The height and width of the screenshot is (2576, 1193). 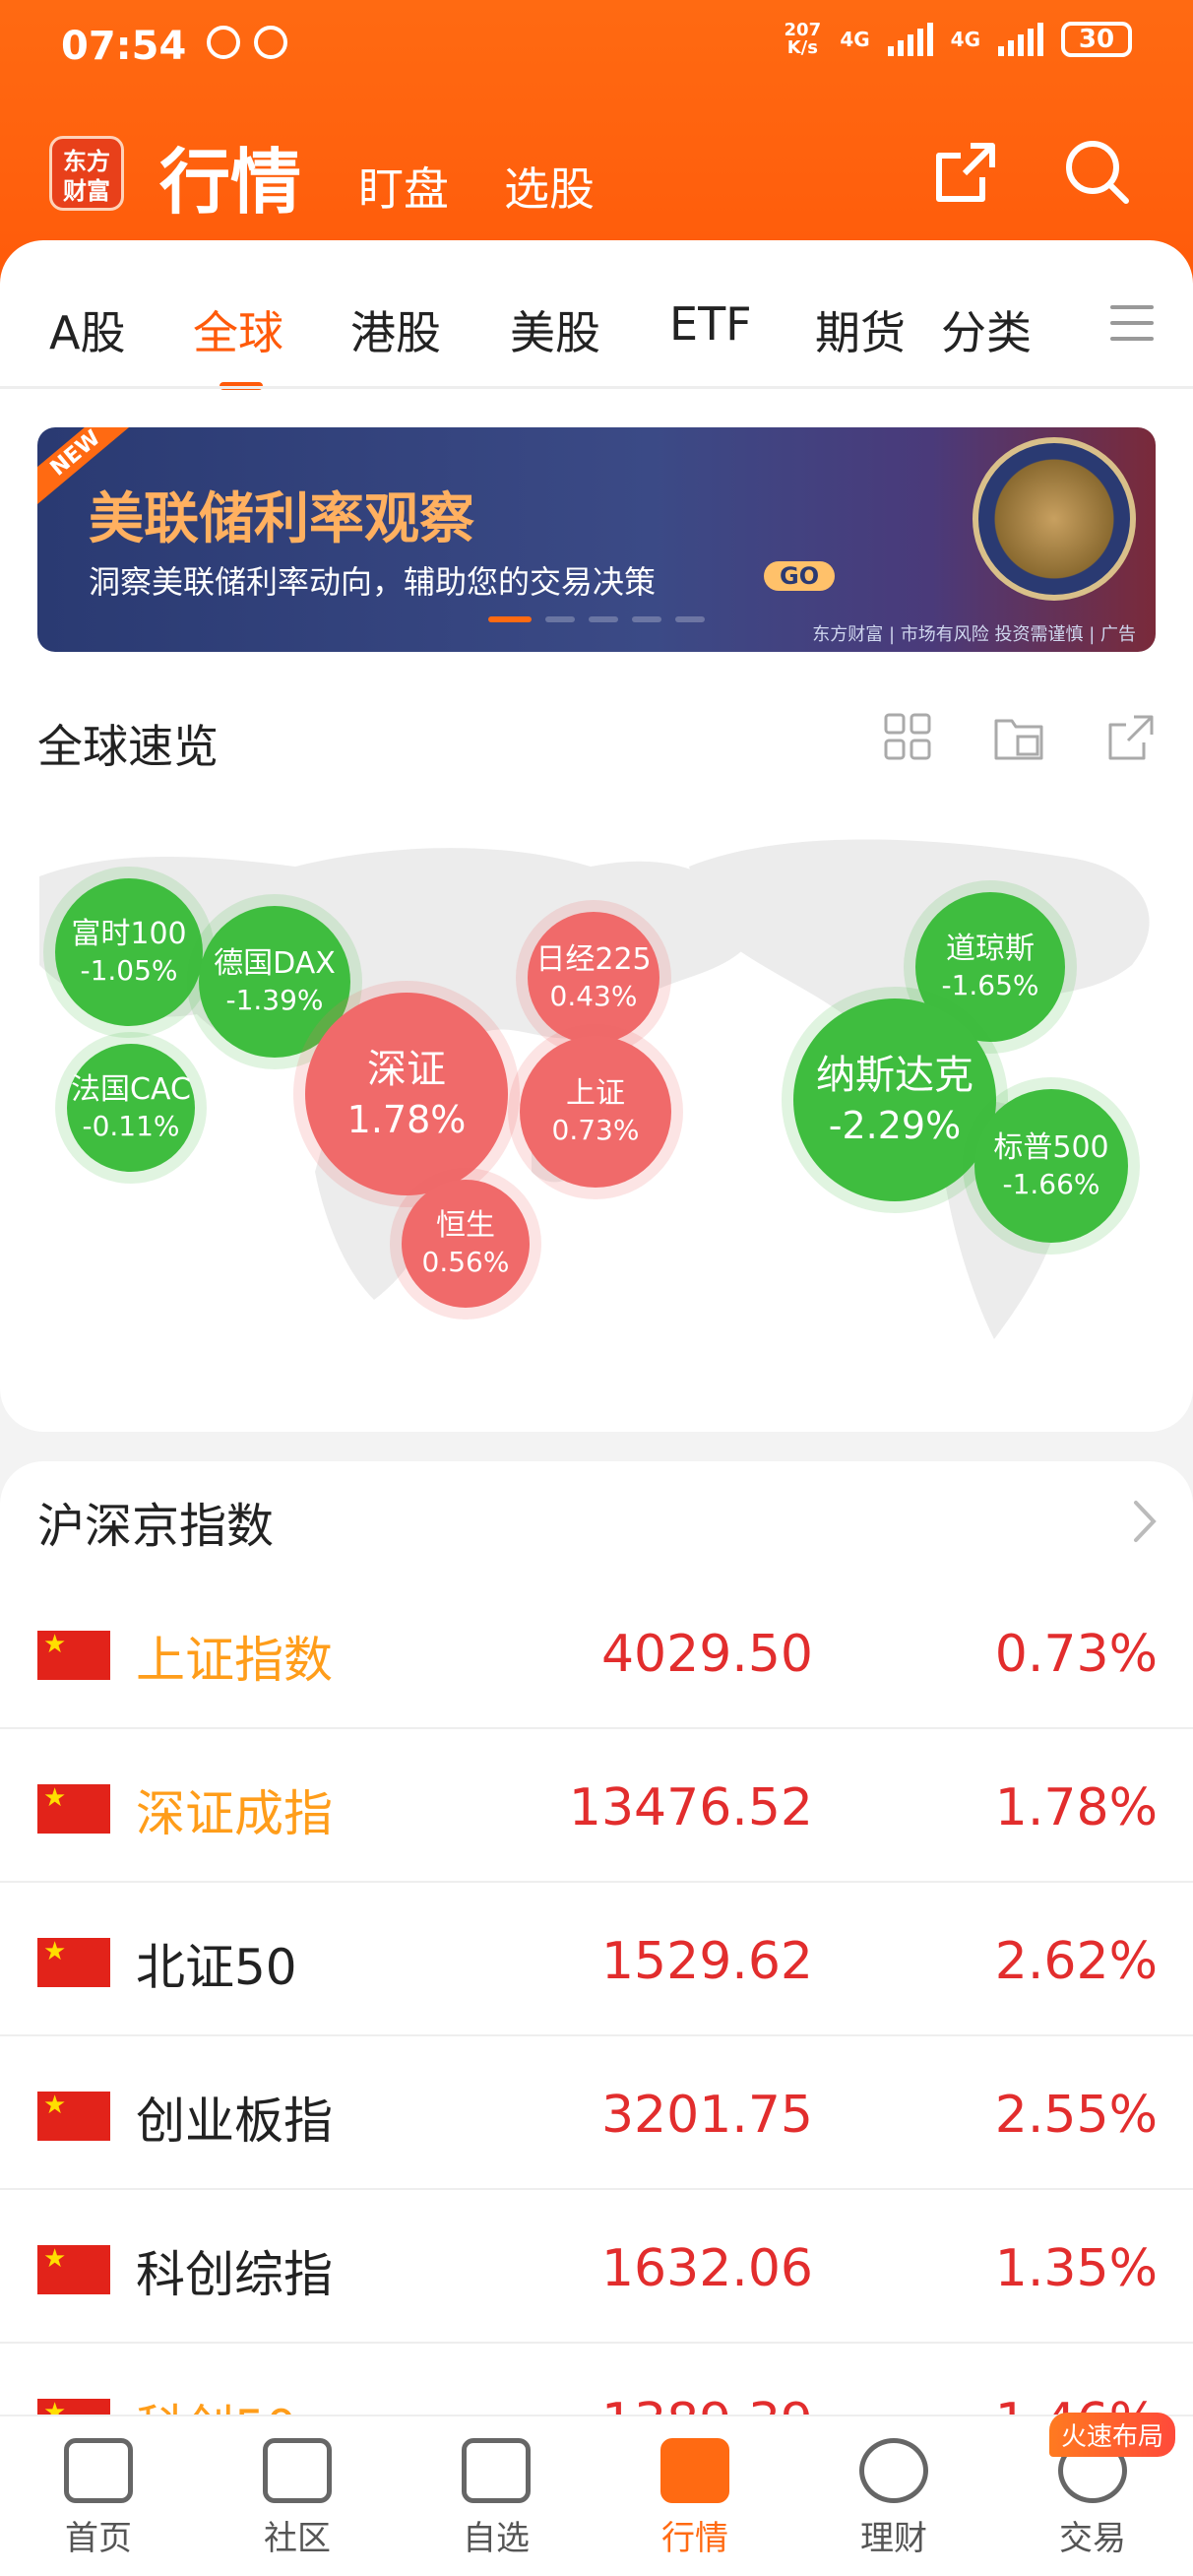 What do you see at coordinates (297, 2470) in the screenshot?
I see `chat-icon` at bounding box center [297, 2470].